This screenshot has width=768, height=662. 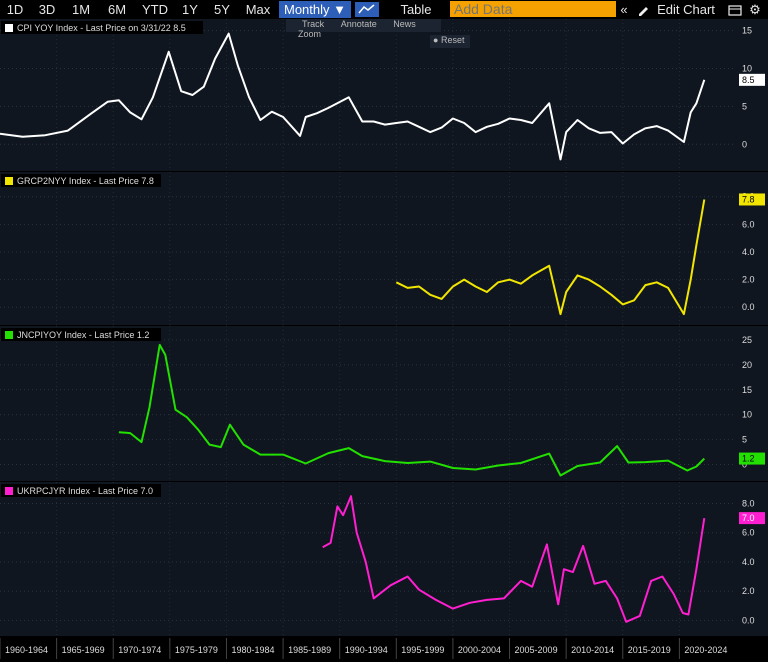 I want to click on x-tick-label: 2010-2014, so click(x=592, y=650).